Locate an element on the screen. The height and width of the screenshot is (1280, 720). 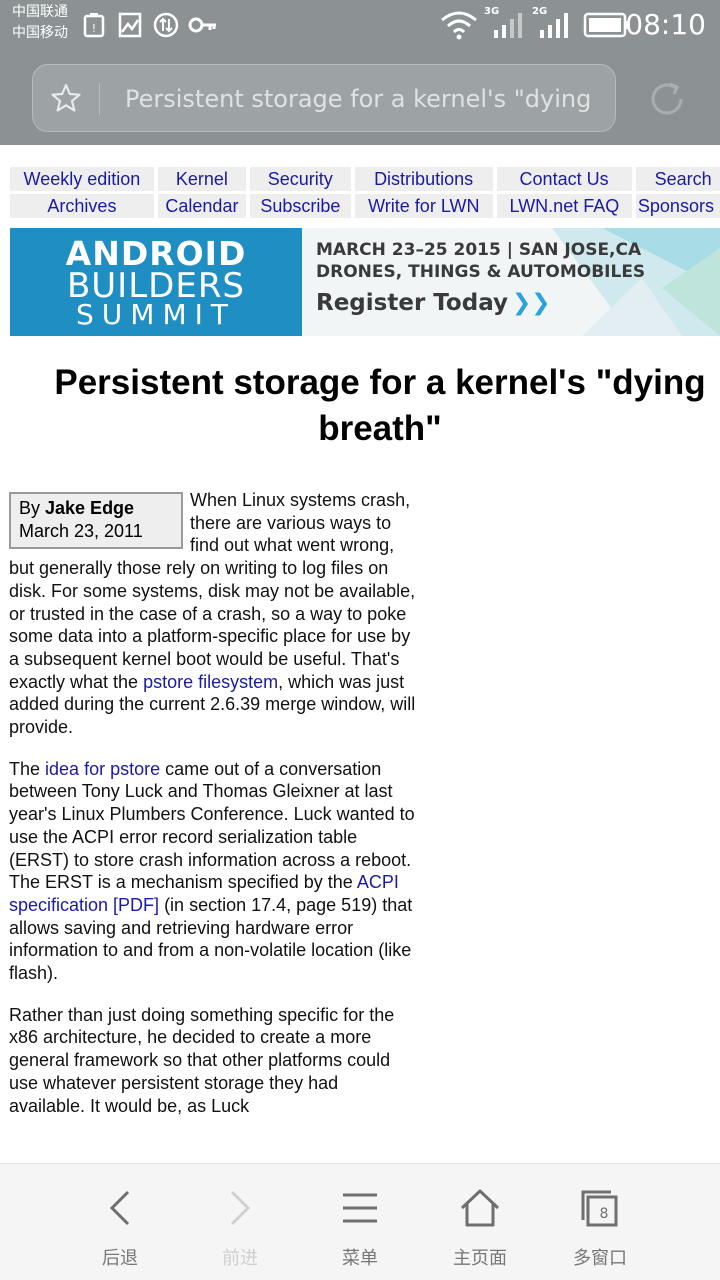
browser-toolbar: 后退 前进 菜单 主页面 8 多窗口 is located at coordinates (360, 1221).